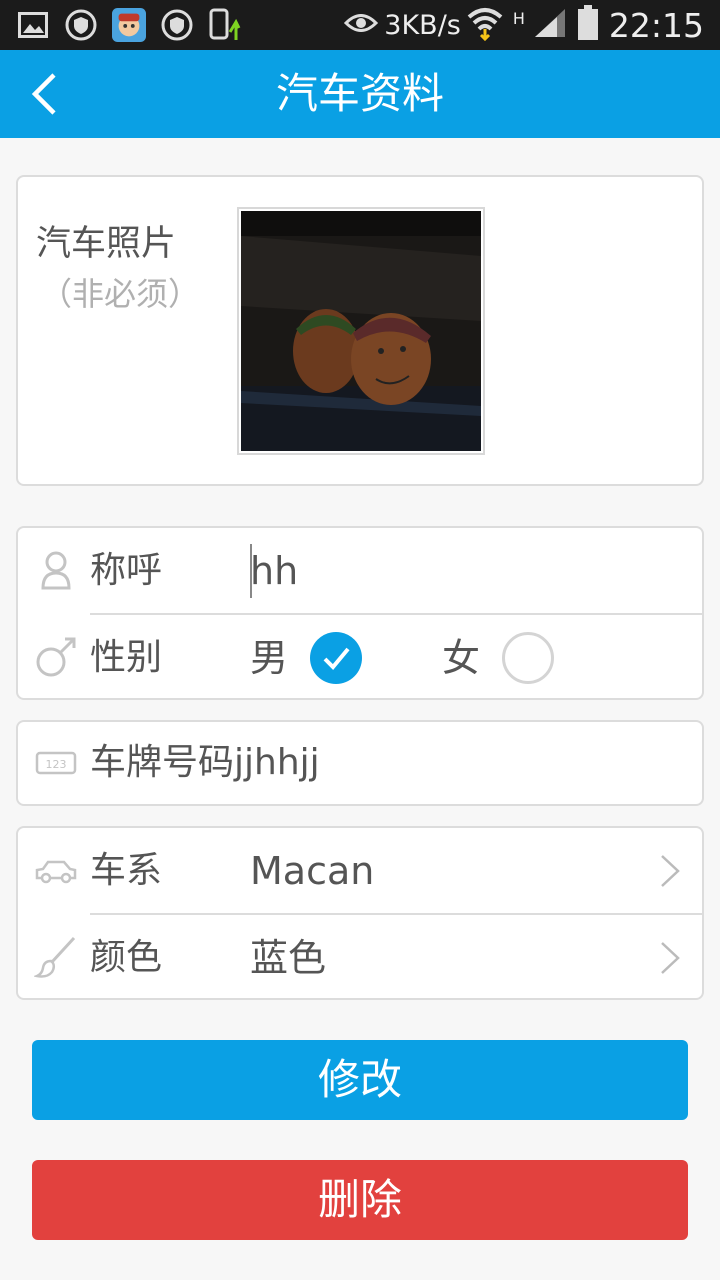 The width and height of the screenshot is (720, 1280). I want to click on page-title: 汽车资料, so click(359, 93).